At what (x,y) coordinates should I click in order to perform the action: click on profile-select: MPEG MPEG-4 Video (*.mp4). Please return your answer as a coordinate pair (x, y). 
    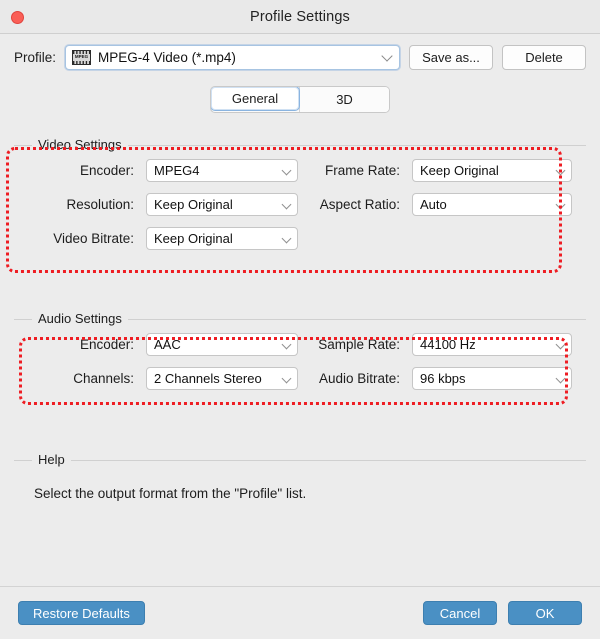
    Looking at the image, I should click on (232, 57).